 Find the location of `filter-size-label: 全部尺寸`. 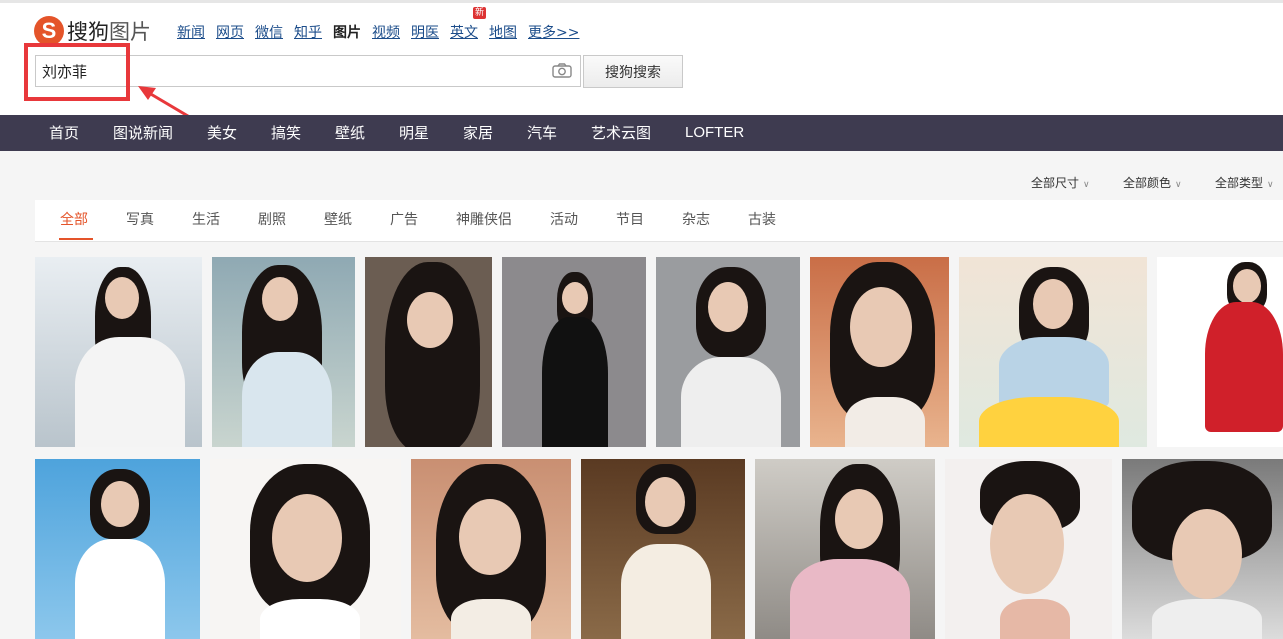

filter-size-label: 全部尺寸 is located at coordinates (1055, 183).